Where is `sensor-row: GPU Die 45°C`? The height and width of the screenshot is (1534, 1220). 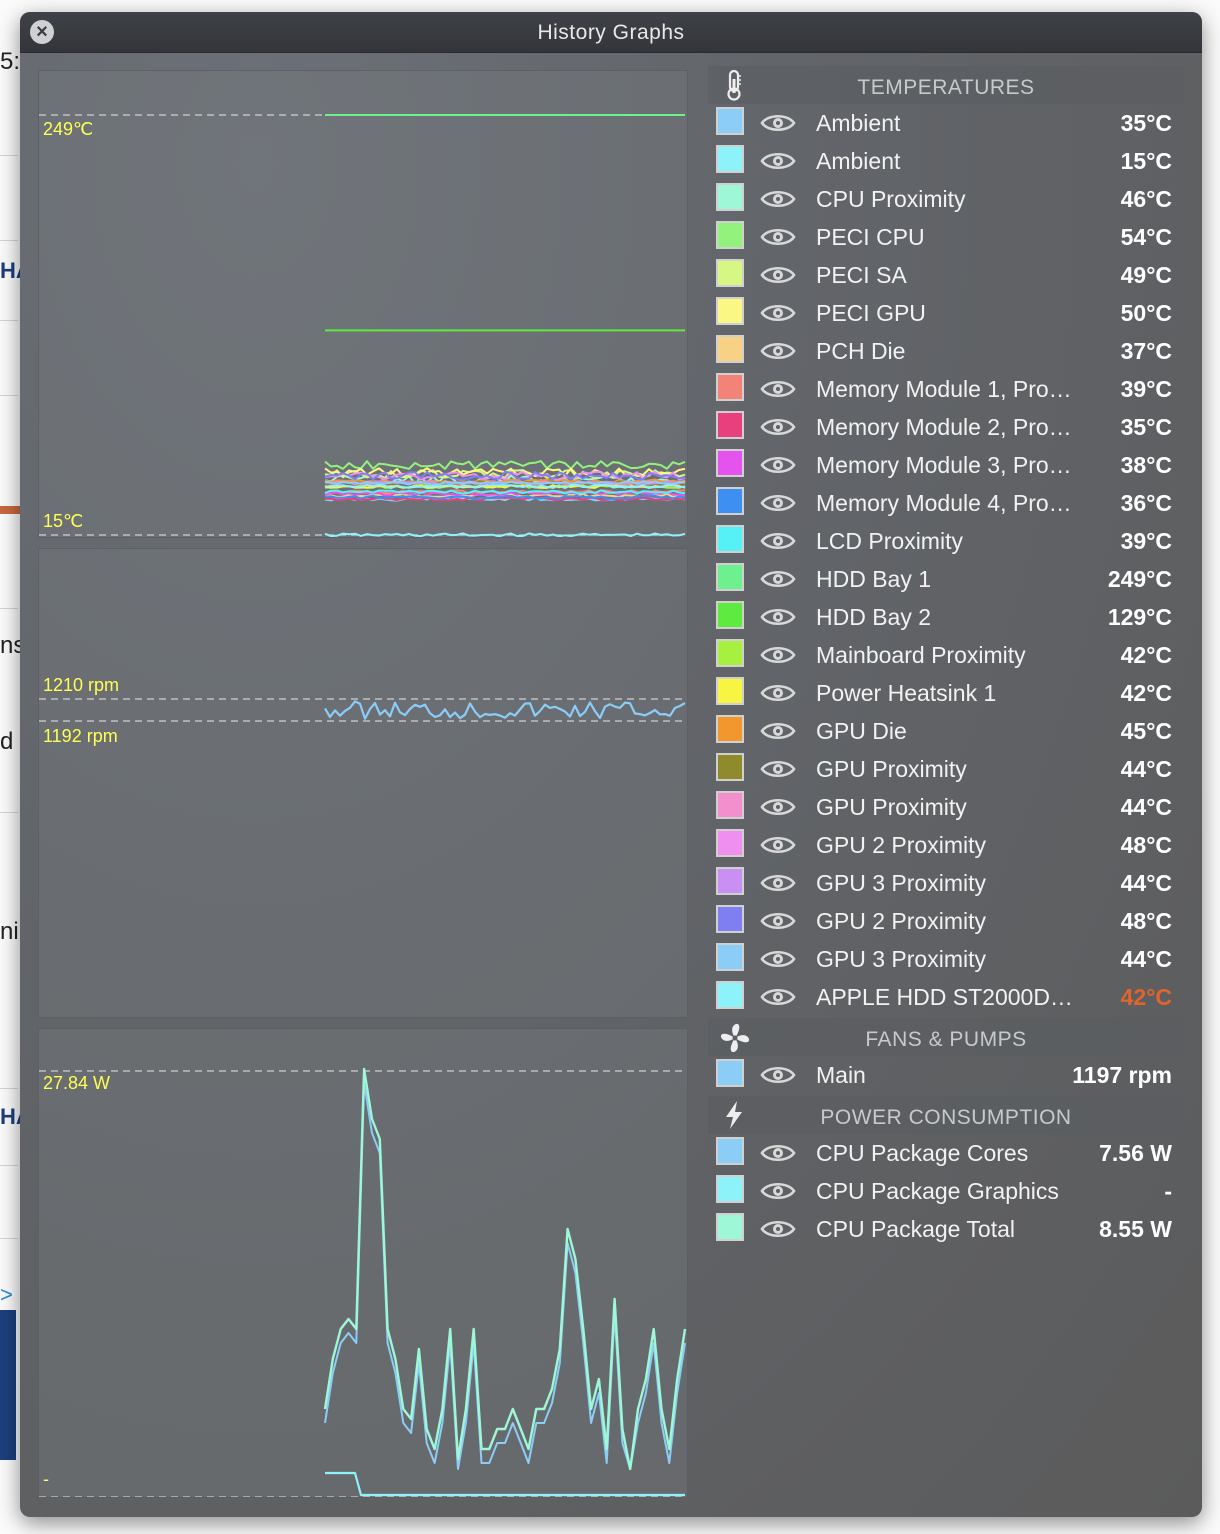
sensor-row: GPU Die 45°C is located at coordinates (946, 731).